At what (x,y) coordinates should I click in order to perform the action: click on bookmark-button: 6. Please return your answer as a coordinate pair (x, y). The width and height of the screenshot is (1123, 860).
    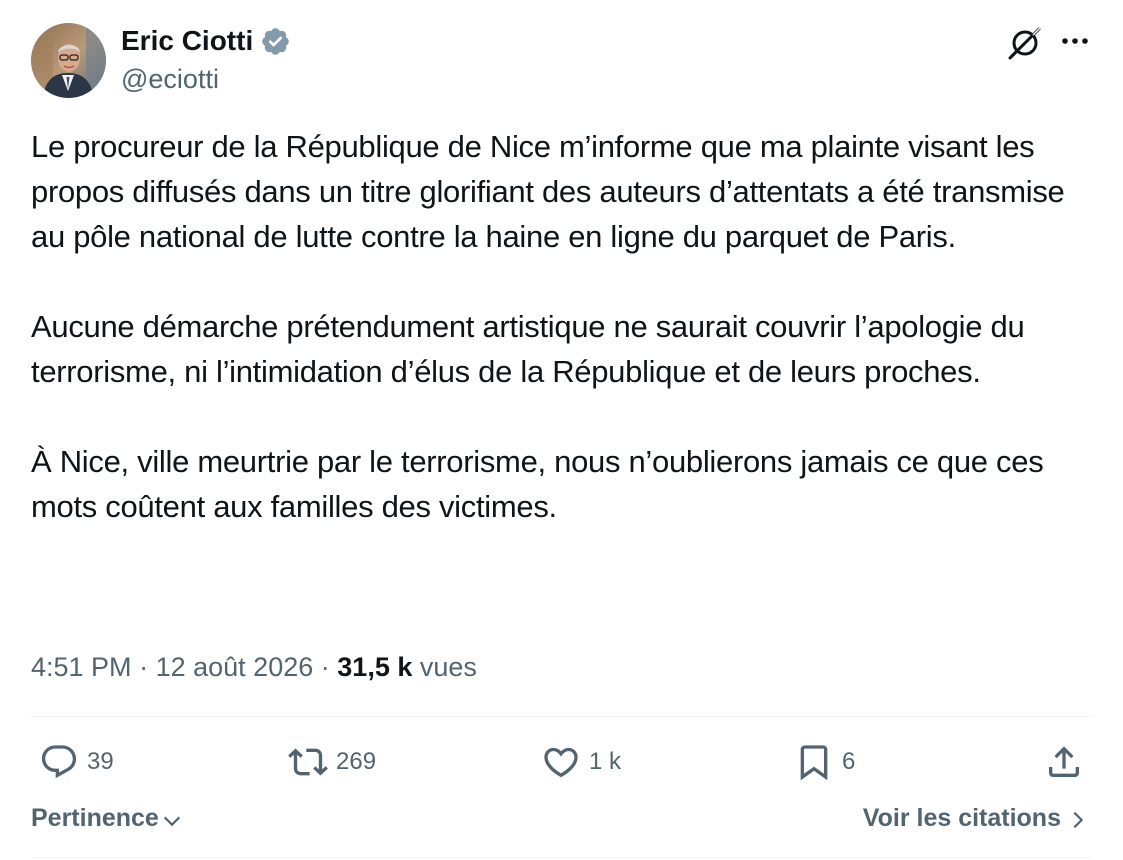
    Looking at the image, I should click on (824, 762).